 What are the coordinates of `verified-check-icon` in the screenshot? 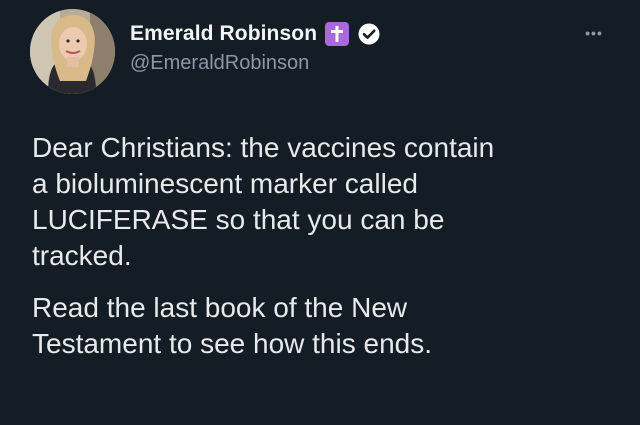 It's located at (369, 34).